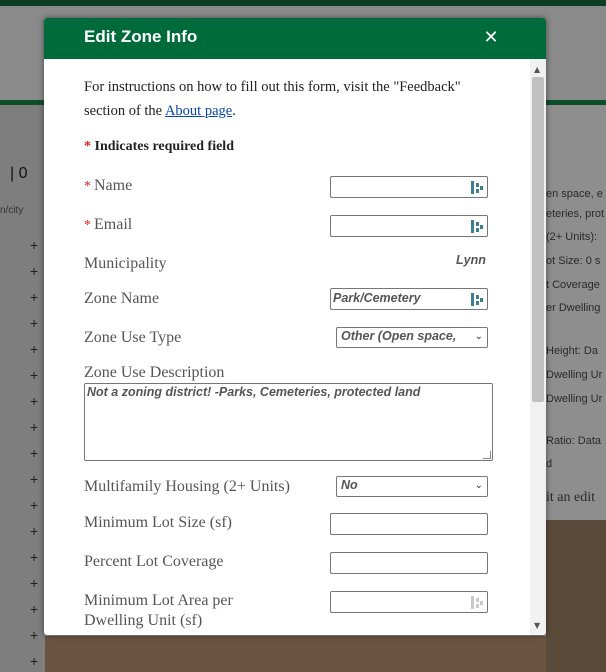  I want to click on background-top-bar, so click(303, 3).